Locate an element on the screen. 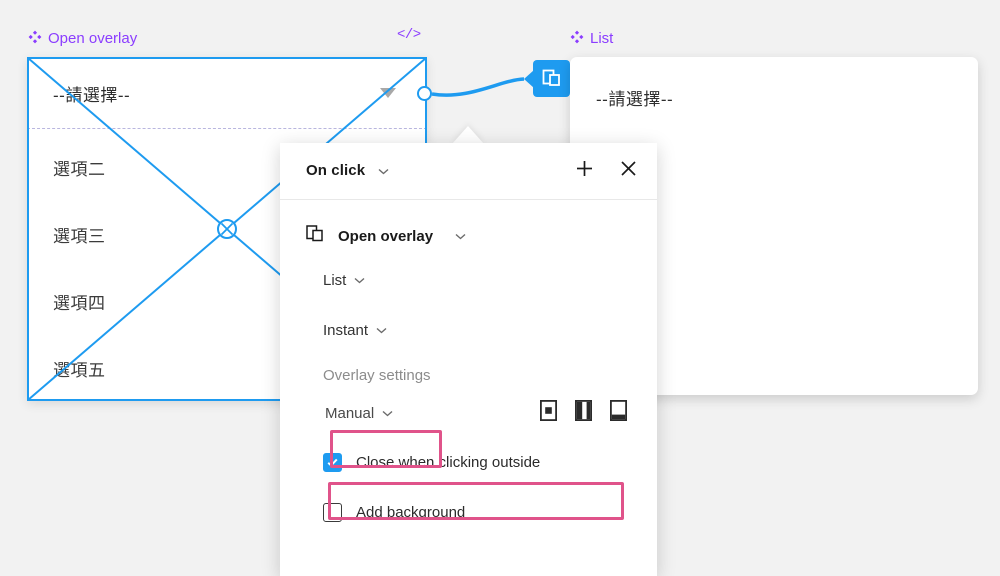  popup-header-actions is located at coordinates (606, 171).